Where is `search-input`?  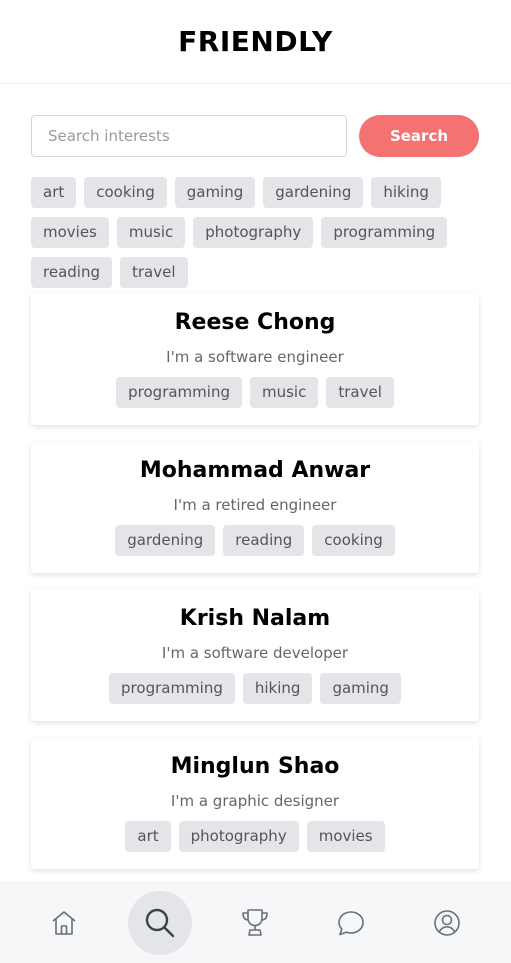 search-input is located at coordinates (189, 136).